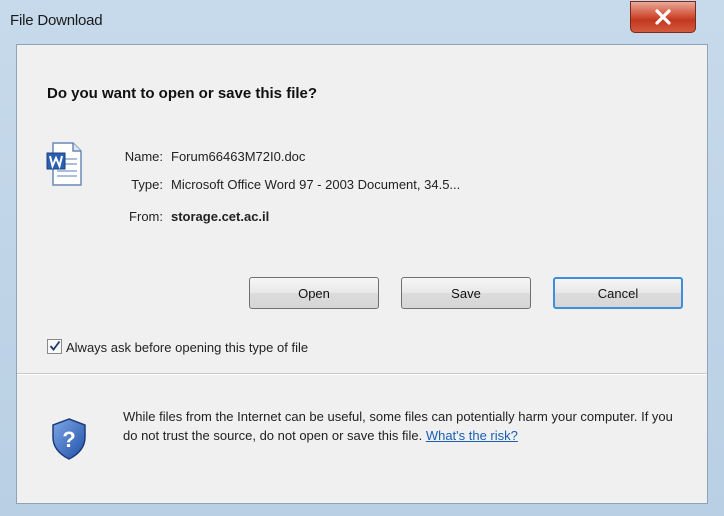 This screenshot has height=516, width=724. What do you see at coordinates (56, 20) in the screenshot?
I see `window-title: File Download` at bounding box center [56, 20].